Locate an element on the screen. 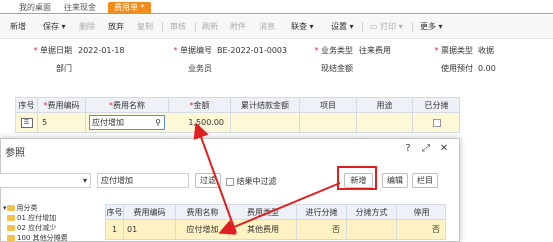  annotation-arrows is located at coordinates (267, 178).